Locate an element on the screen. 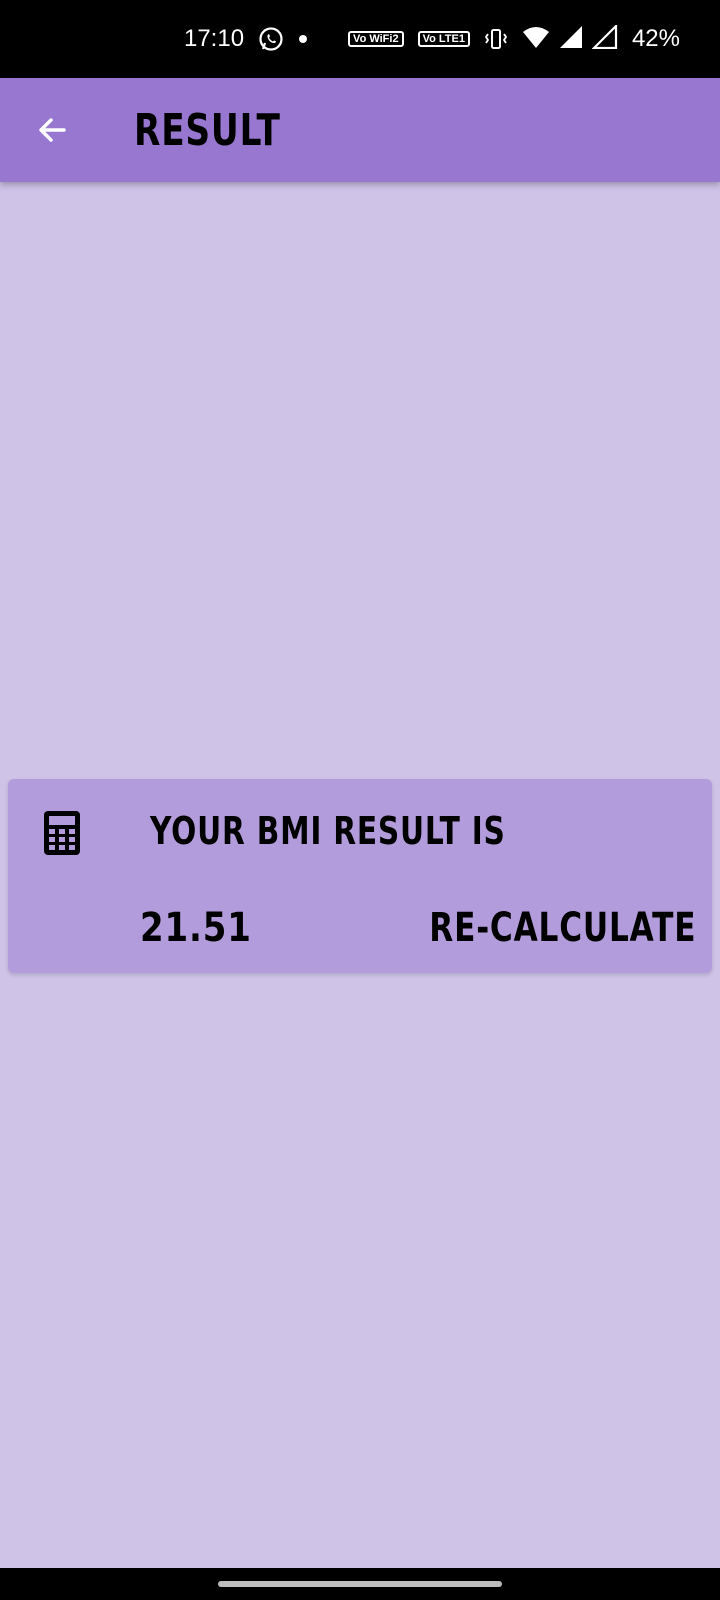 The image size is (720, 1600). page-title: RESULT is located at coordinates (207, 130).